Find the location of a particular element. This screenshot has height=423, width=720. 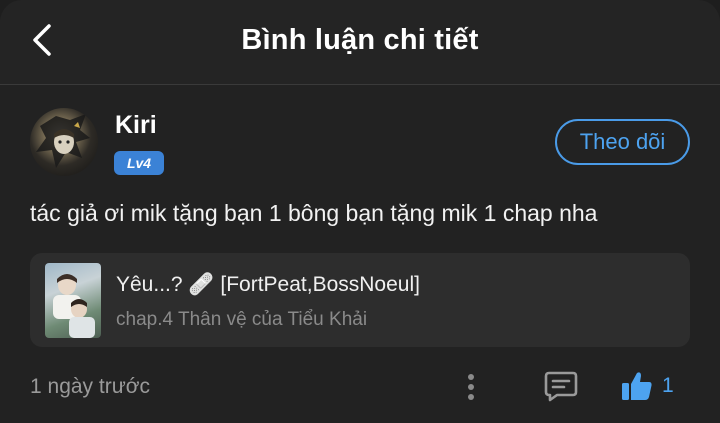

follow-button: Theo dõi is located at coordinates (622, 142).